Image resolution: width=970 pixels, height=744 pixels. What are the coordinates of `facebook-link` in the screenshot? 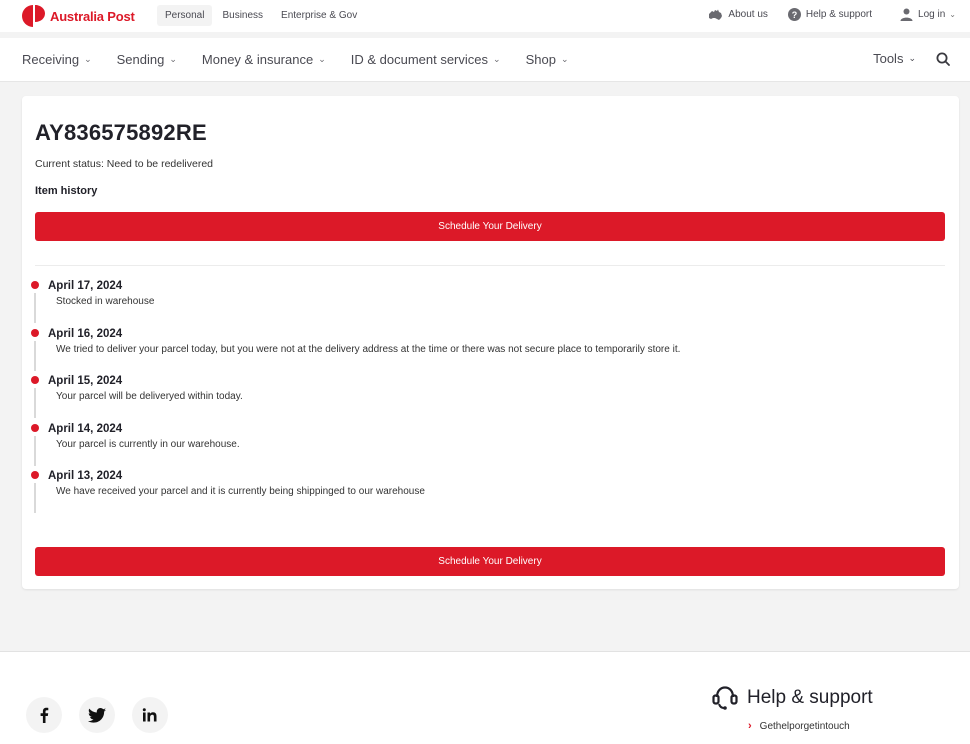 It's located at (44, 715).